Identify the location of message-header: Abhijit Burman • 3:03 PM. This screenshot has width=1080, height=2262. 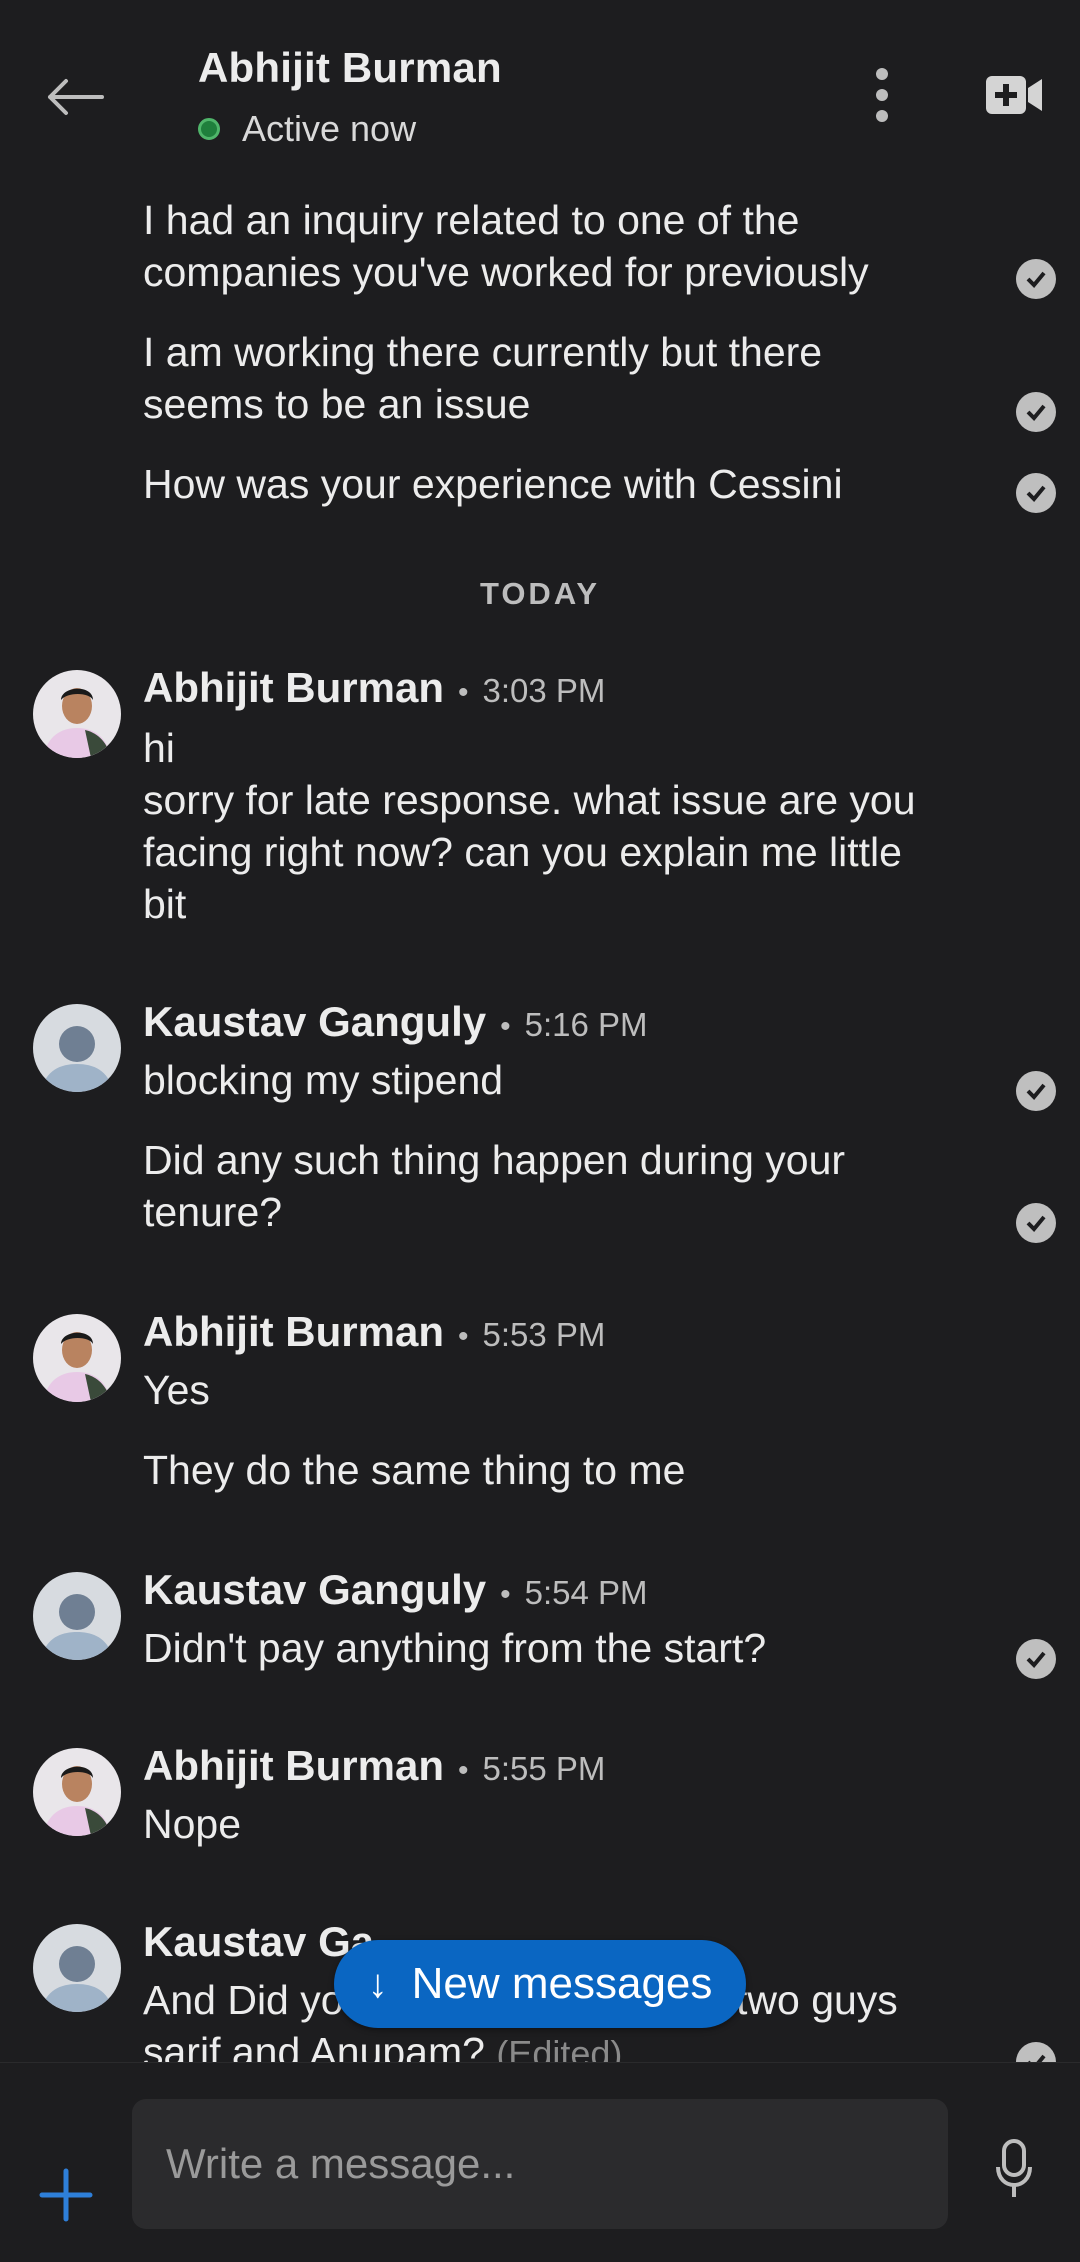
(374, 688).